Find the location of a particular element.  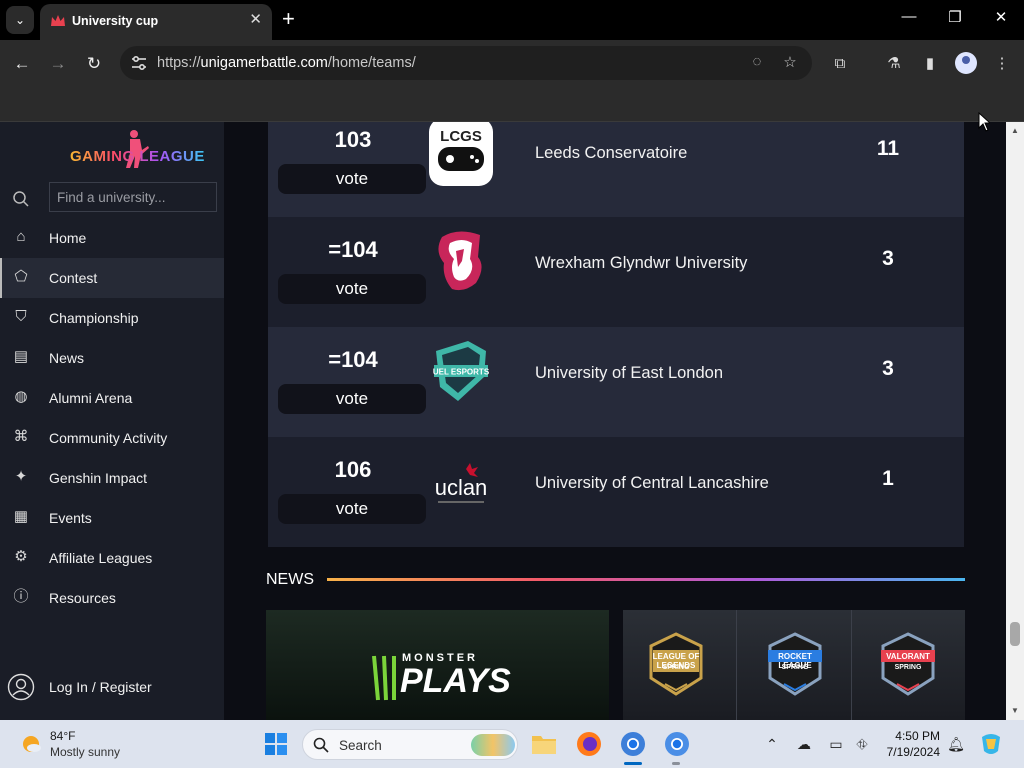

sidebar-item-affiliate-leagues: ⚙ Affiliate Leagues is located at coordinates (112, 558).